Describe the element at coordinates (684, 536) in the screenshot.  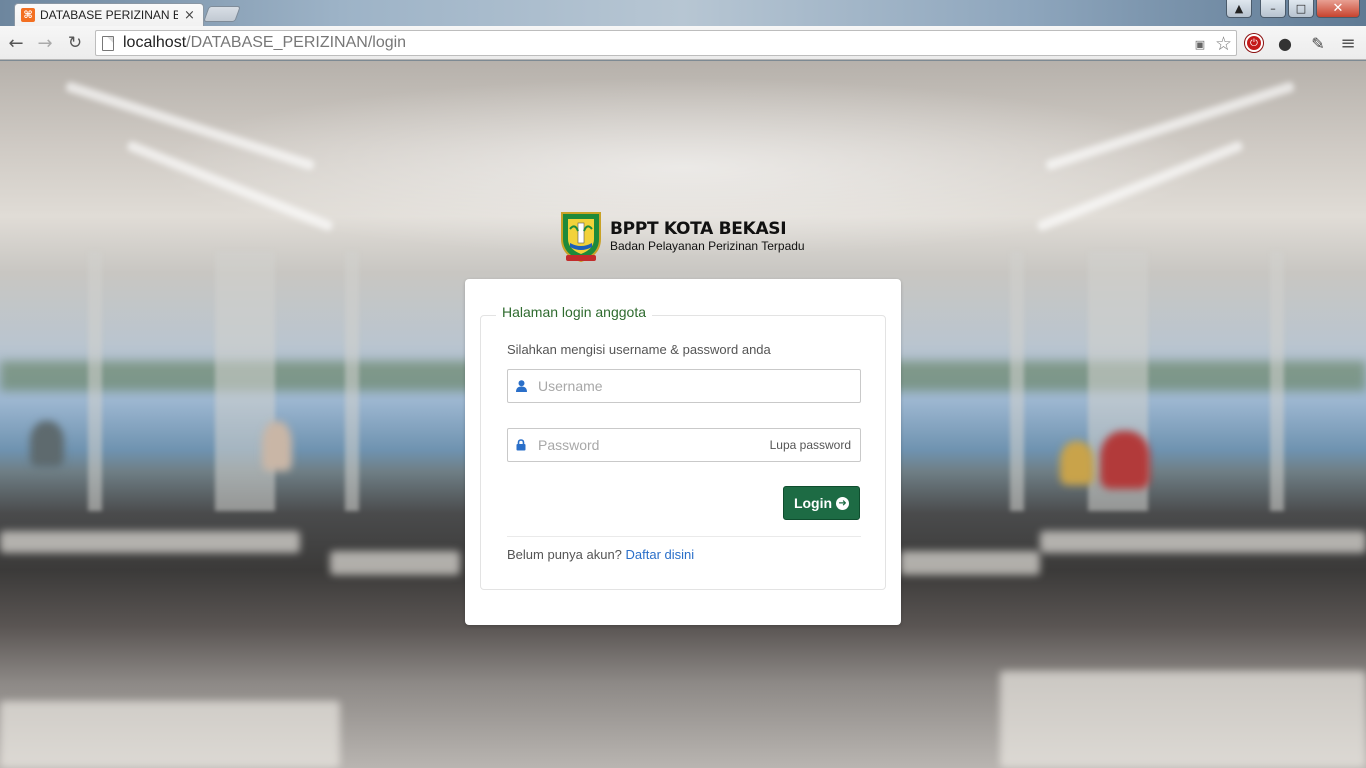
I see `divider` at that location.